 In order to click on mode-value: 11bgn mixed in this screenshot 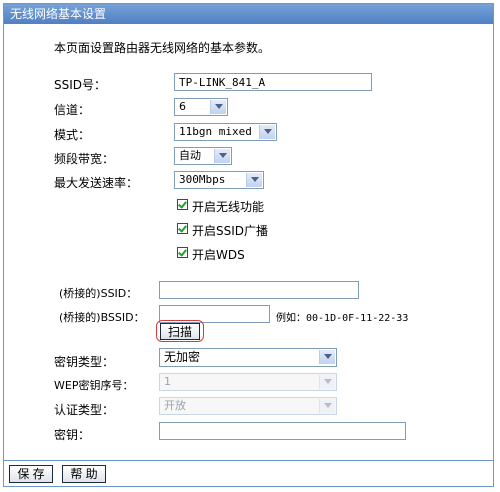, I will do `click(215, 131)`.